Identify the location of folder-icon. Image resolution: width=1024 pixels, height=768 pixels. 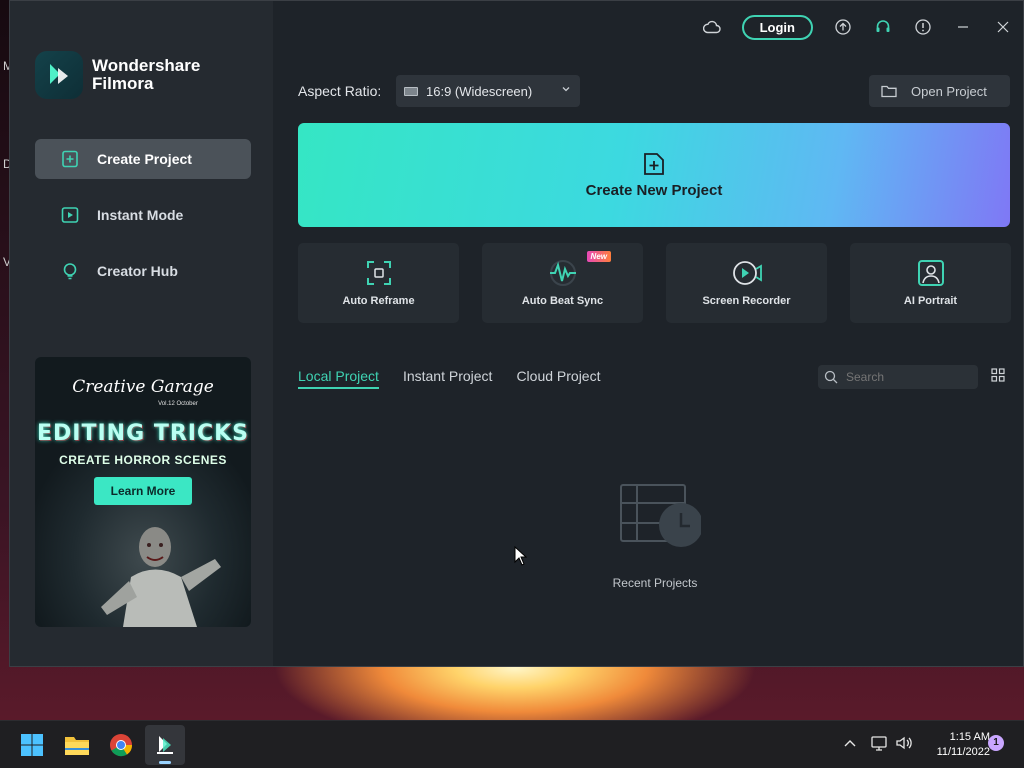
(889, 91).